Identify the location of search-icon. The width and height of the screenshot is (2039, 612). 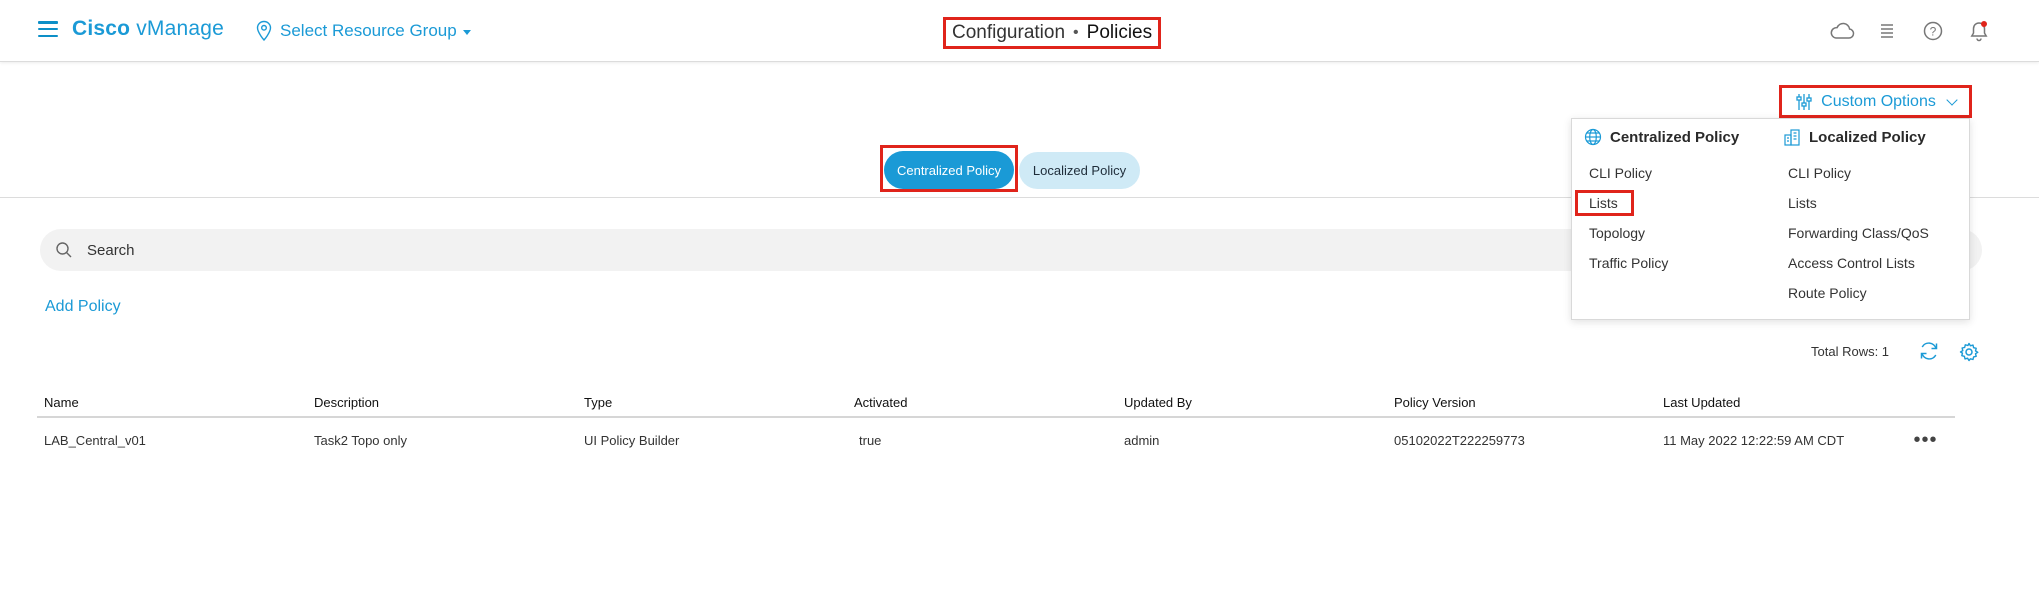
(64, 250).